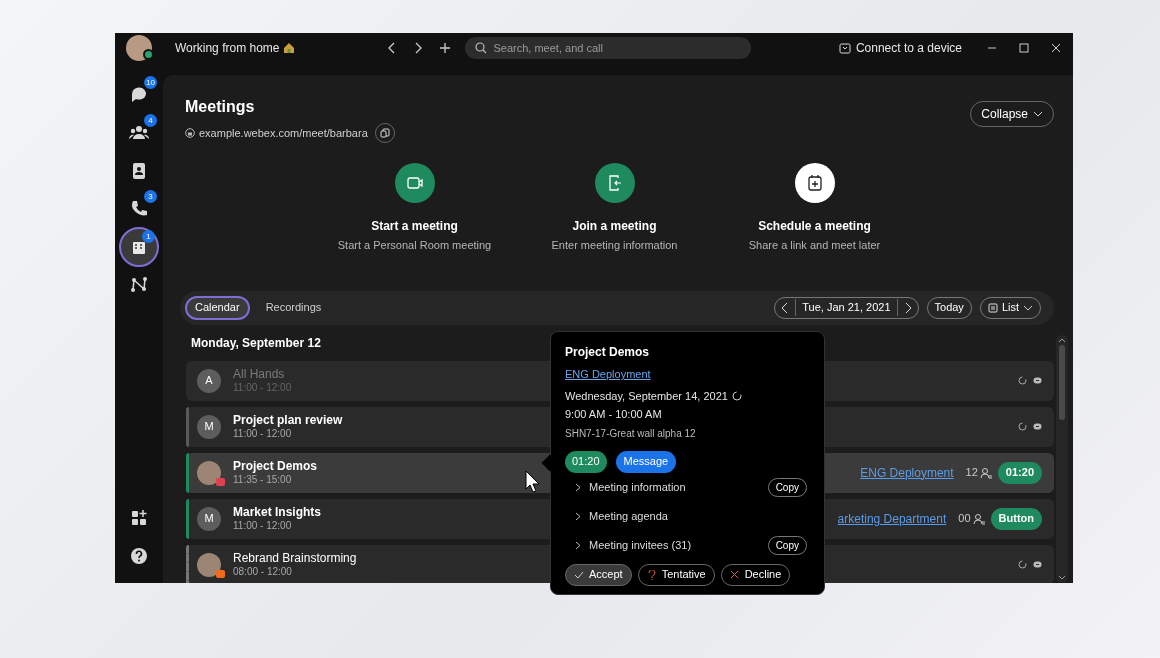 This screenshot has height=658, width=1160. Describe the element at coordinates (608, 352) in the screenshot. I see `popover-title: Project Demos` at that location.